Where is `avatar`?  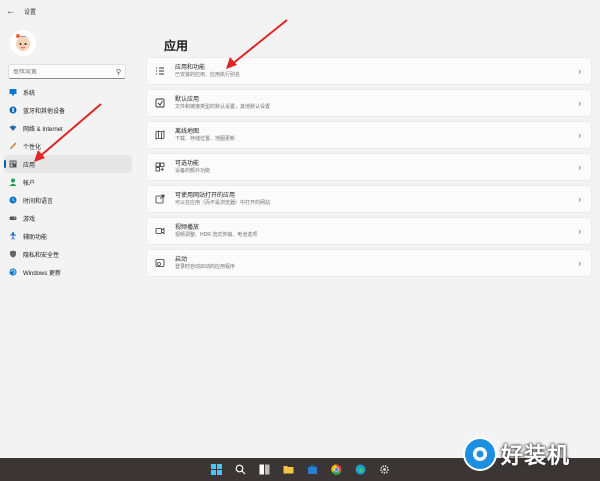
avatar is located at coordinates (23, 43).